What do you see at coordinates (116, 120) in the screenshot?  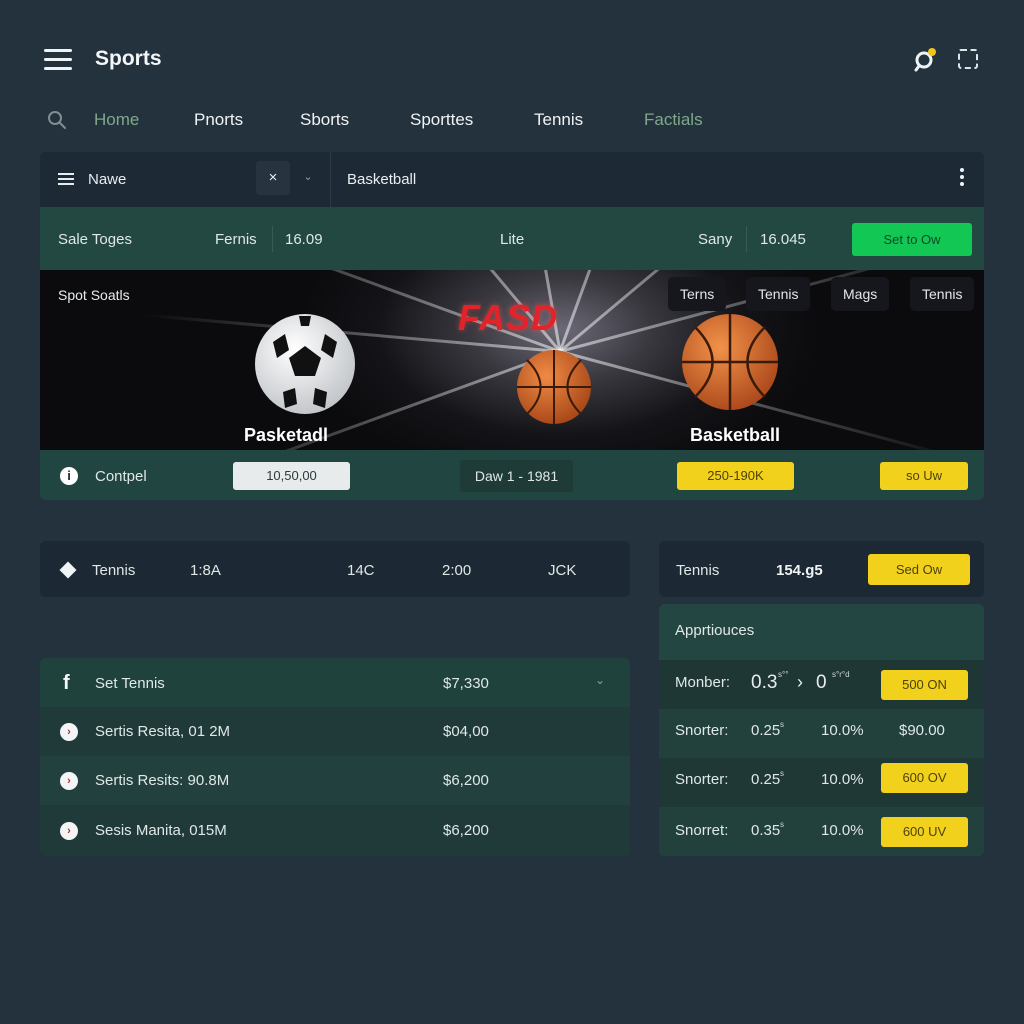 I see `tab-home: Home` at bounding box center [116, 120].